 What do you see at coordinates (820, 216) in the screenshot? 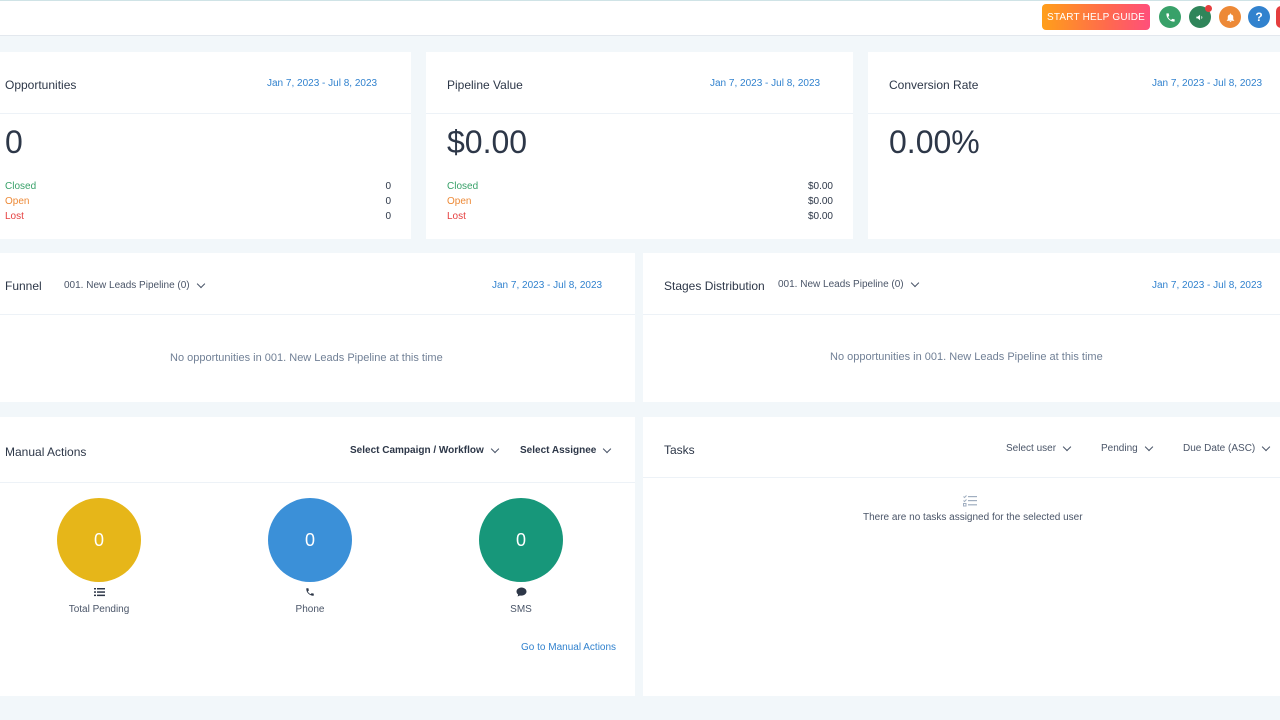
I see `lost-value: $0.00` at bounding box center [820, 216].